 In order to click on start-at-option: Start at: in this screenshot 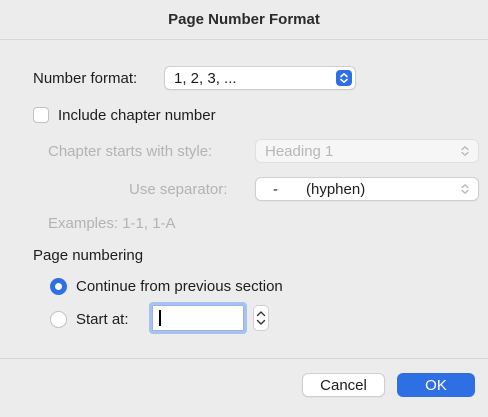, I will do `click(89, 319)`.